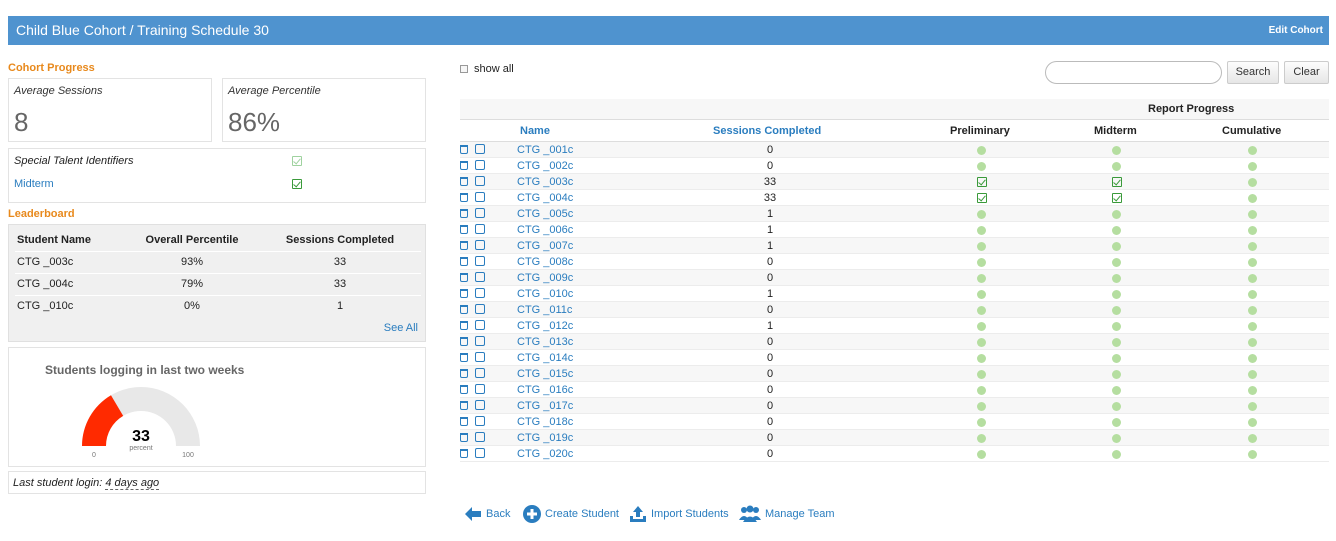 This screenshot has height=541, width=1336. What do you see at coordinates (800, 513) in the screenshot?
I see `manage-team-label: Manage Team` at bounding box center [800, 513].